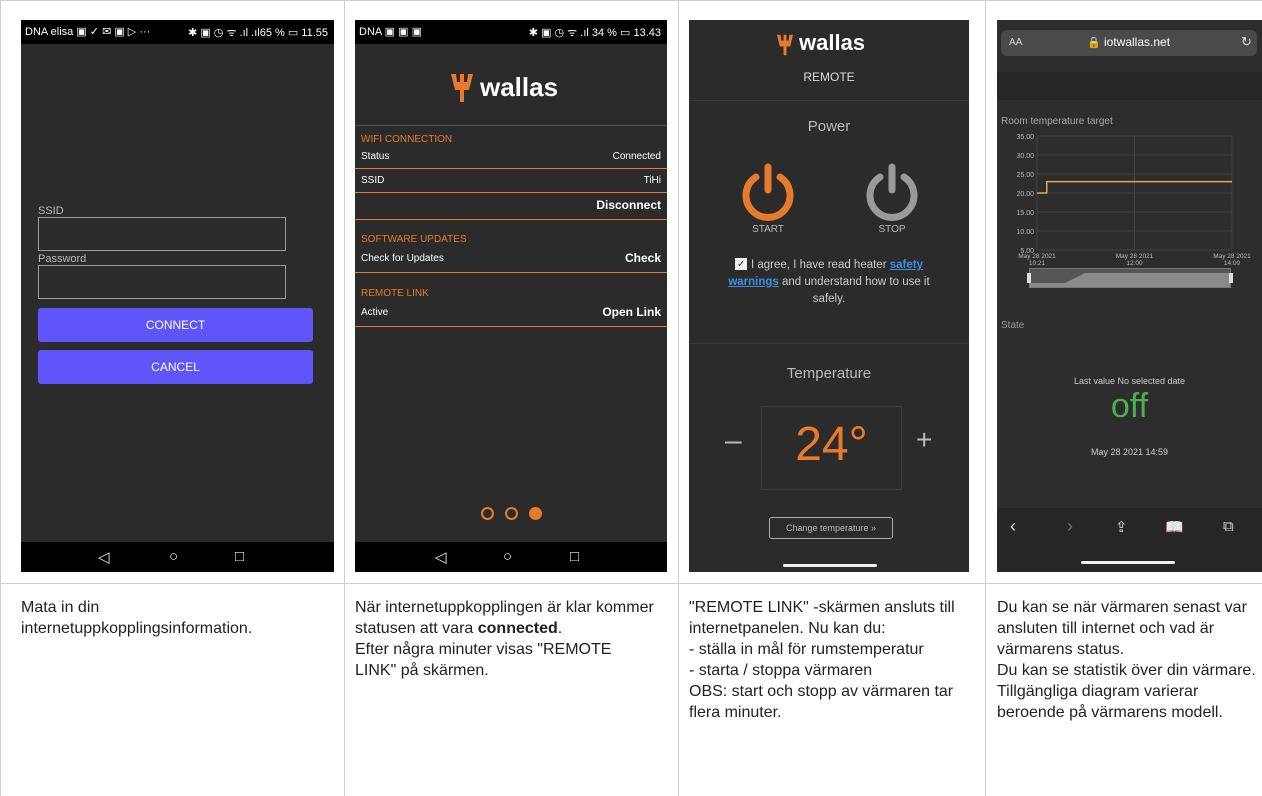 This screenshot has width=1262, height=796. I want to click on status-row: Status Connected, so click(511, 157).